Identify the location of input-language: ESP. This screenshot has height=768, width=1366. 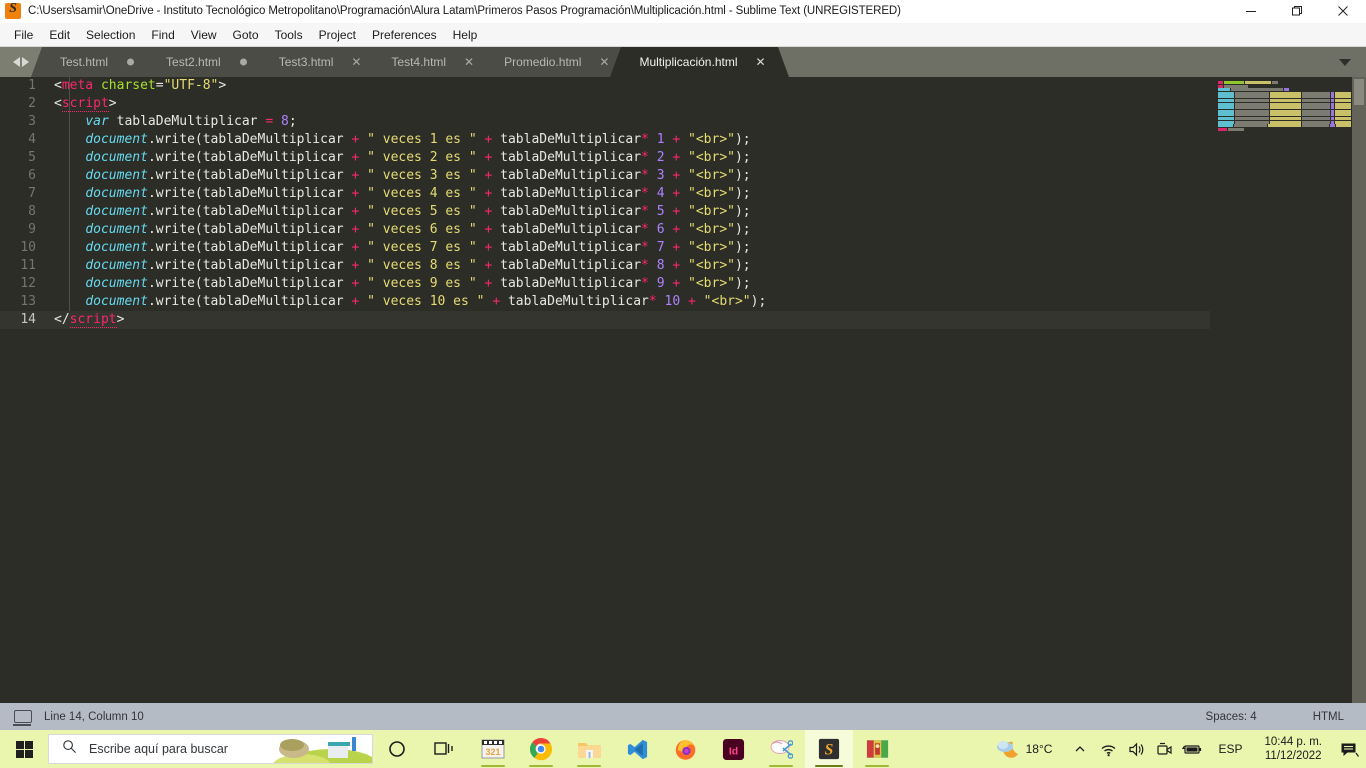
(1230, 749).